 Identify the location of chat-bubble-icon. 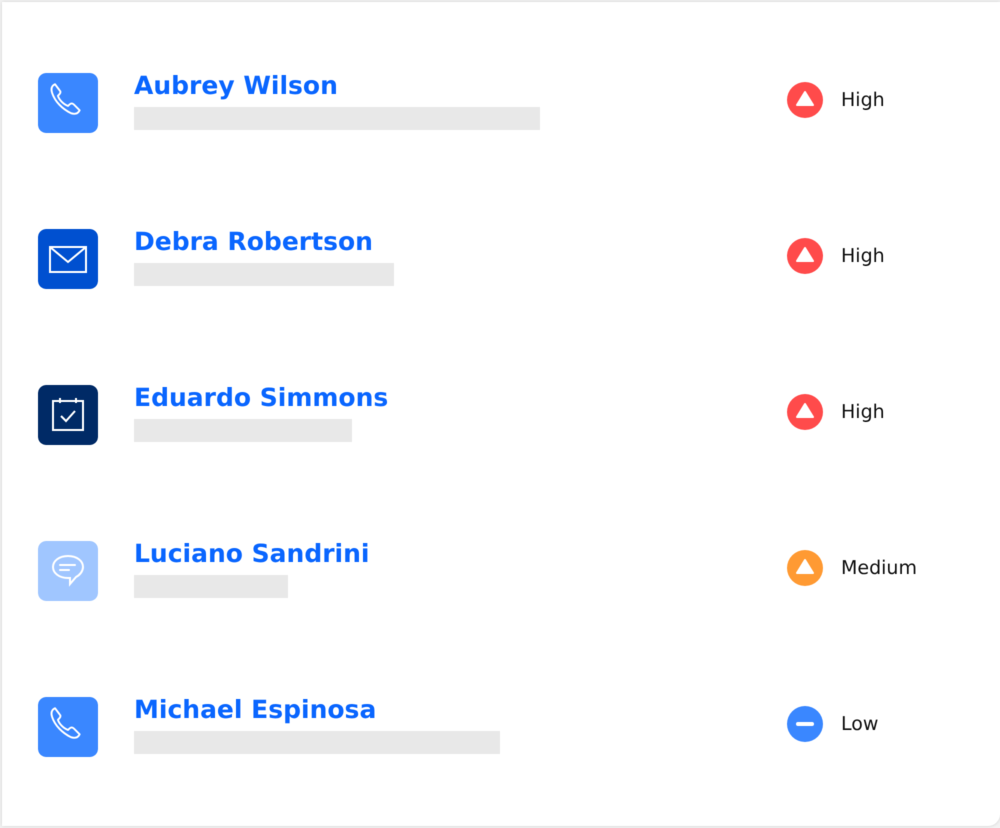
(68, 571).